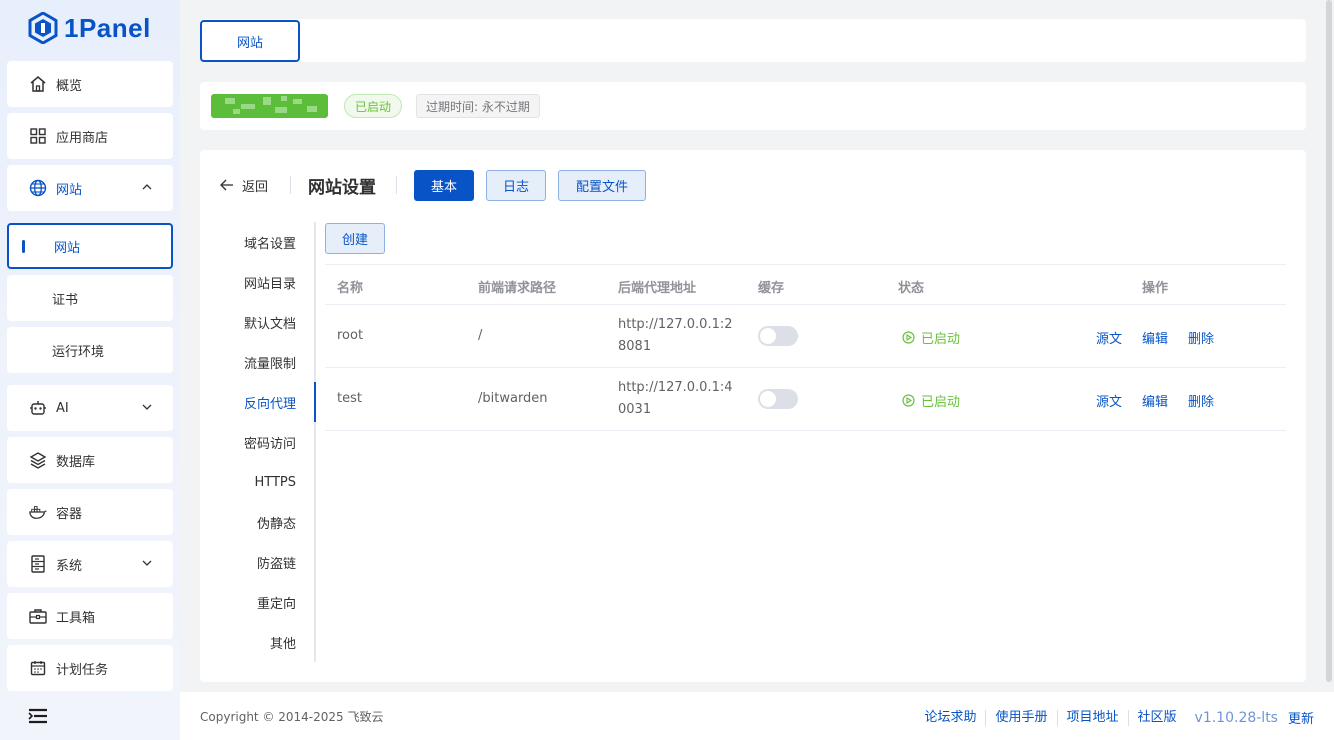 This screenshot has width=1334, height=740. Describe the element at coordinates (90, 188) in the screenshot. I see `sidebar-item-website: 网站` at that location.